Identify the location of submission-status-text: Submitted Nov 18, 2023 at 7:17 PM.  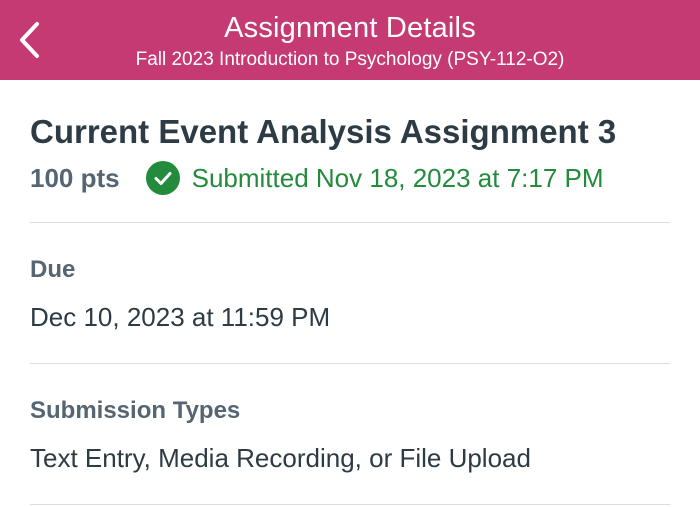
(397, 177).